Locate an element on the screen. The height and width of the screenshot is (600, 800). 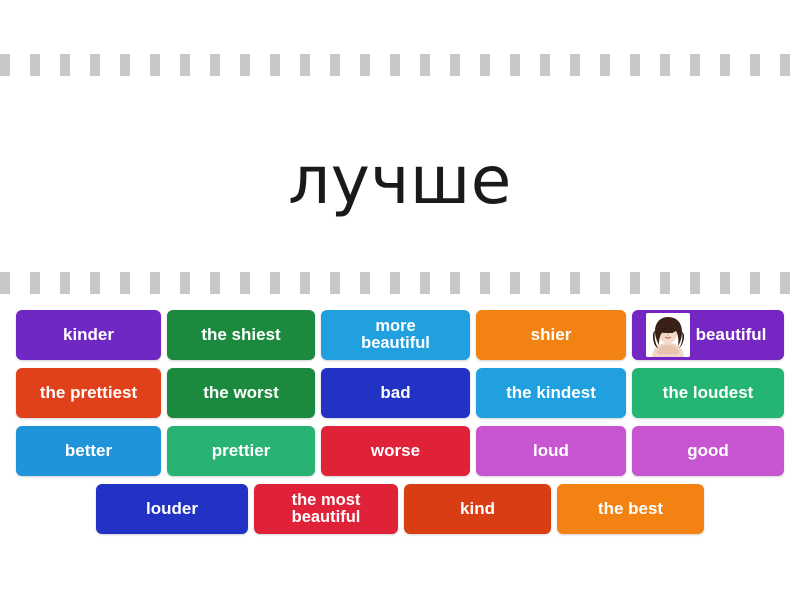
answer-tile-label: kind is located at coordinates (477, 508).